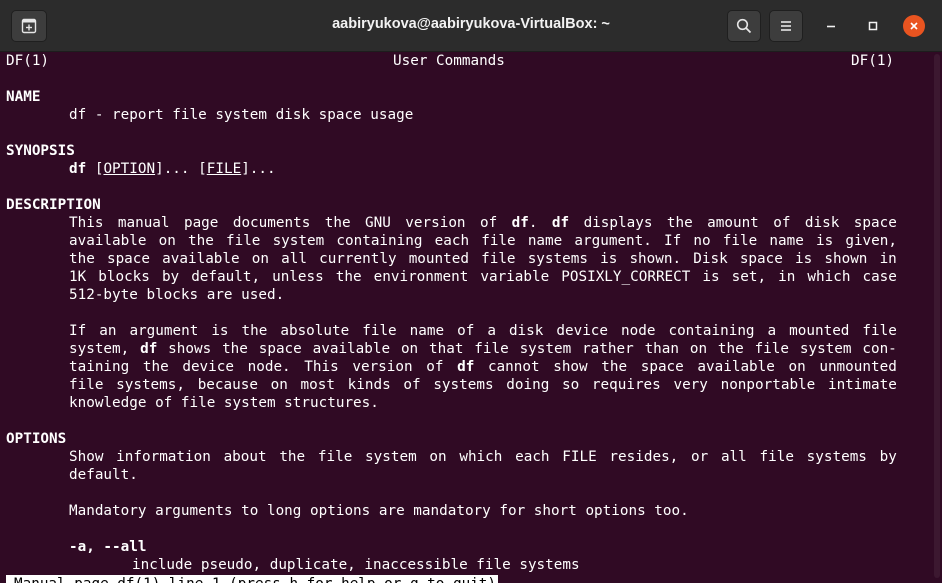 This screenshot has width=942, height=583. I want to click on word: resides,, so click(644, 457).